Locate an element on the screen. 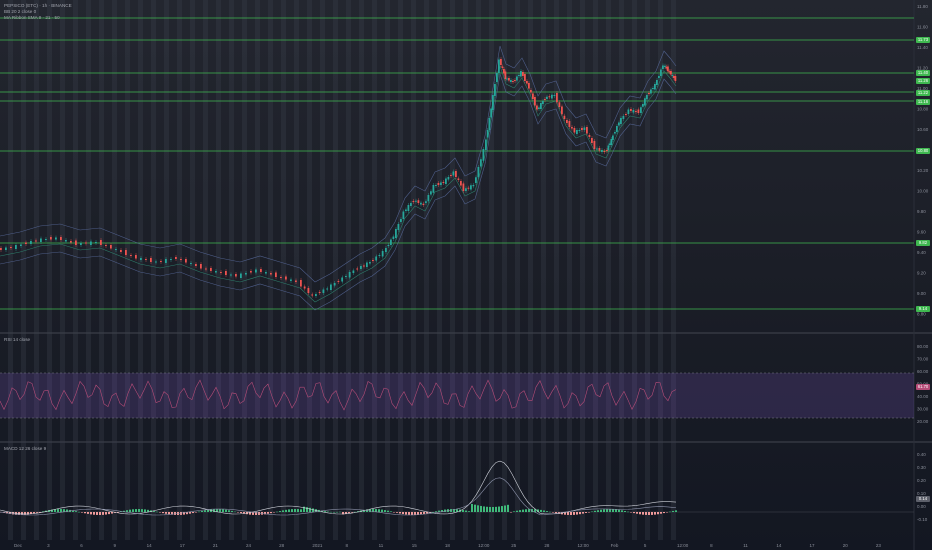  price-axis-label: 9.60 is located at coordinates (921, 232).